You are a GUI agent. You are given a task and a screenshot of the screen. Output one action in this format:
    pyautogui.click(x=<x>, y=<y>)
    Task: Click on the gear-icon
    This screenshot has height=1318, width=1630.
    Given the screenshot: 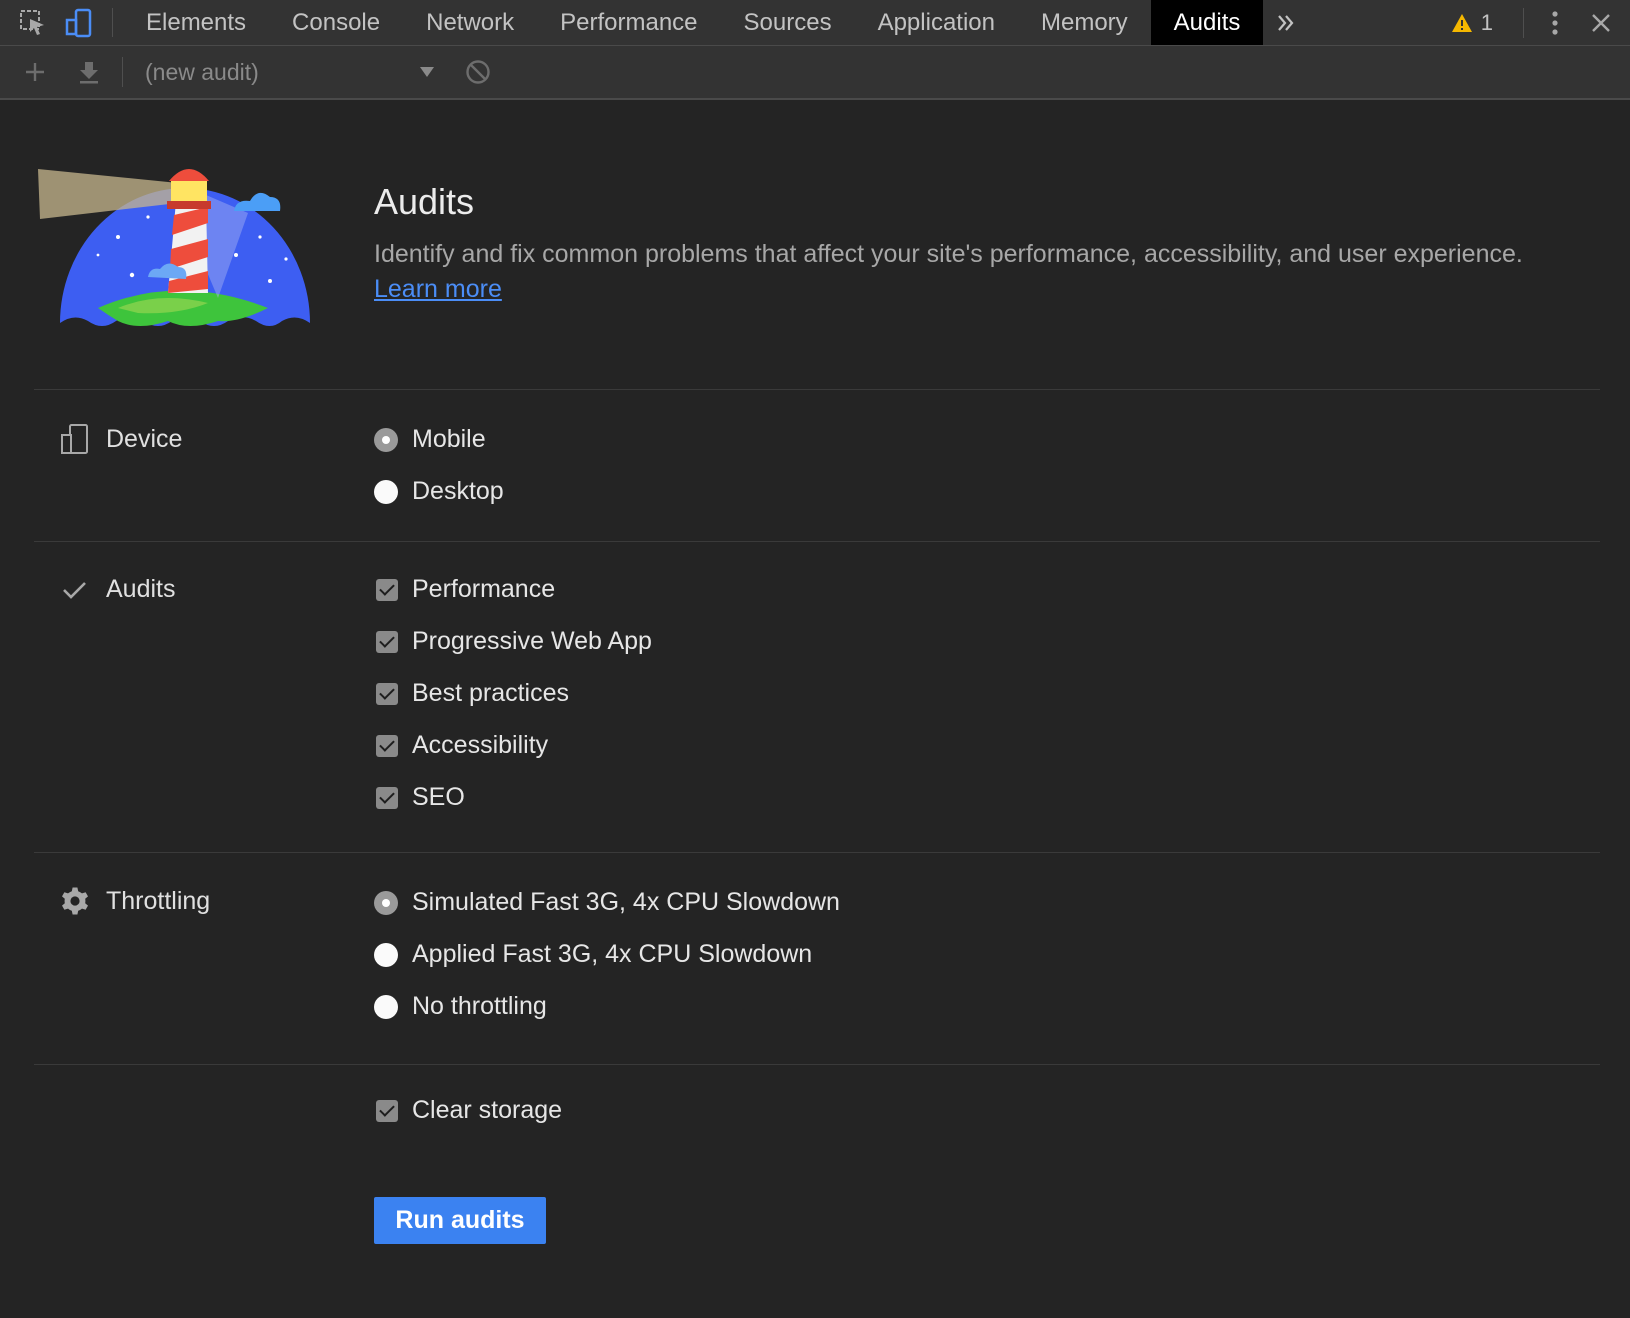 What is the action you would take?
    pyautogui.click(x=75, y=901)
    